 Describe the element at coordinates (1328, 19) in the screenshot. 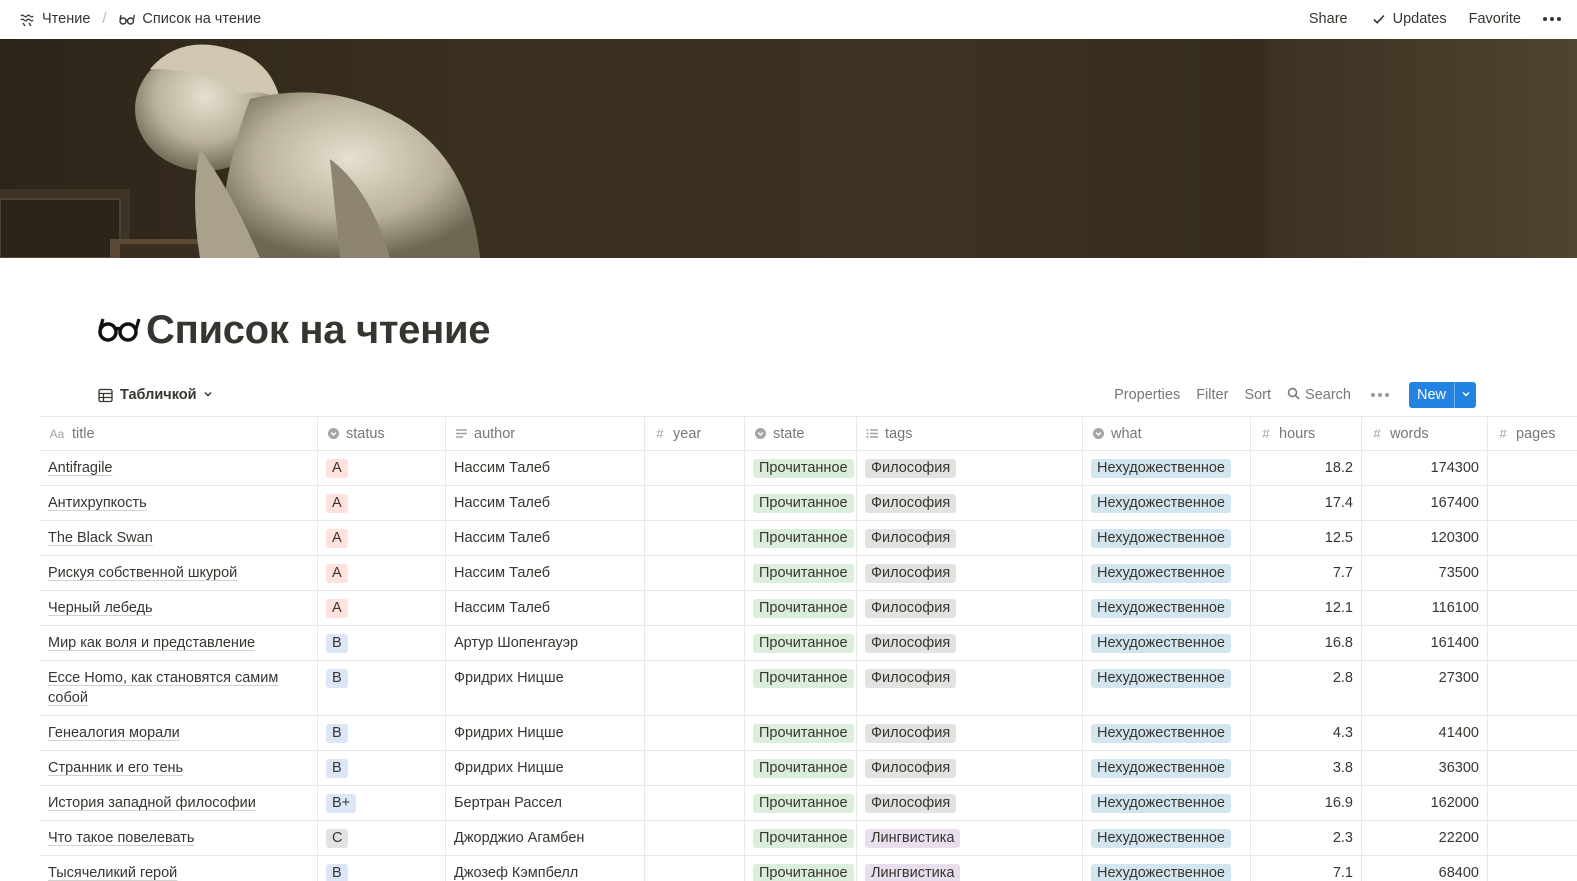

I see `share-button: Share` at that location.